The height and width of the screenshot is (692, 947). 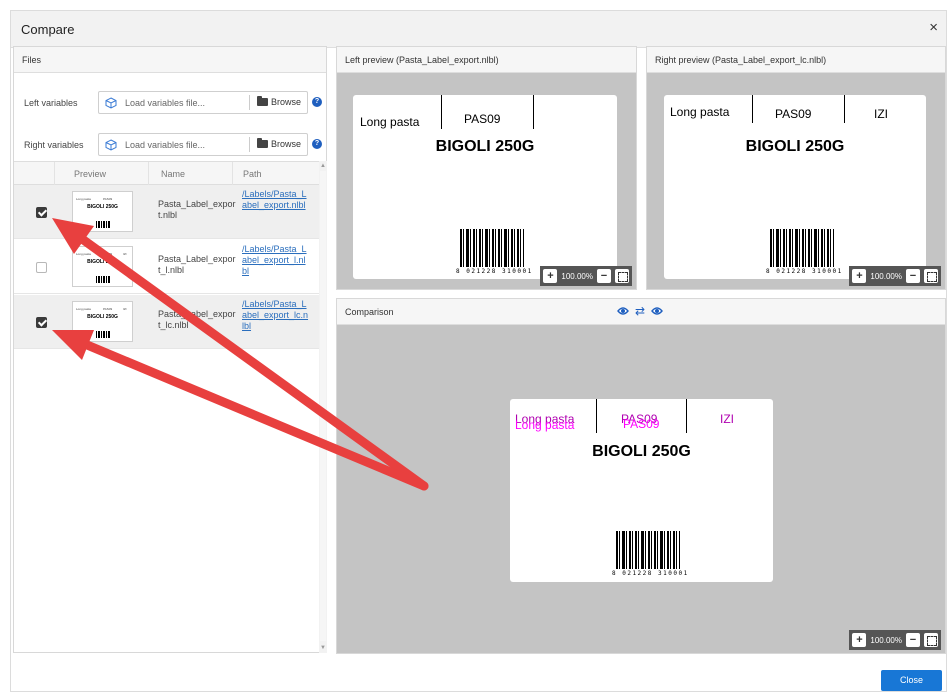 I want to click on comparison-zoom-controls: + 100.00% −, so click(x=895, y=640).